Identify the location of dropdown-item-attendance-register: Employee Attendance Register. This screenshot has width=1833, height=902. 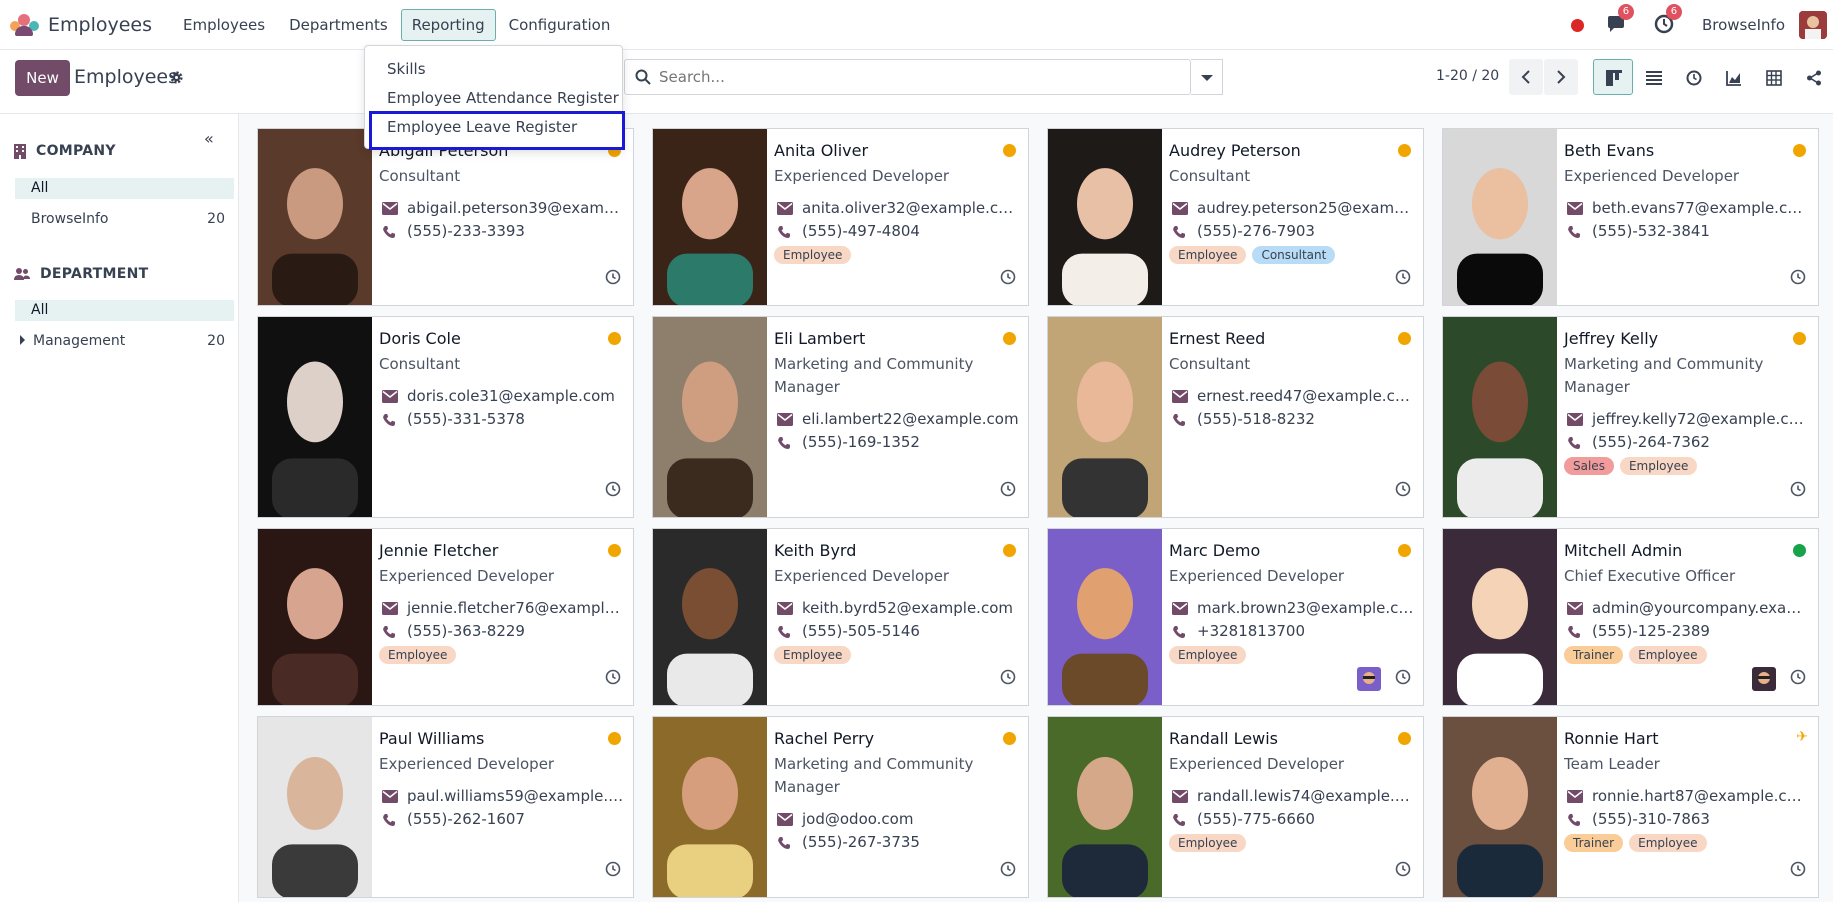
(503, 98).